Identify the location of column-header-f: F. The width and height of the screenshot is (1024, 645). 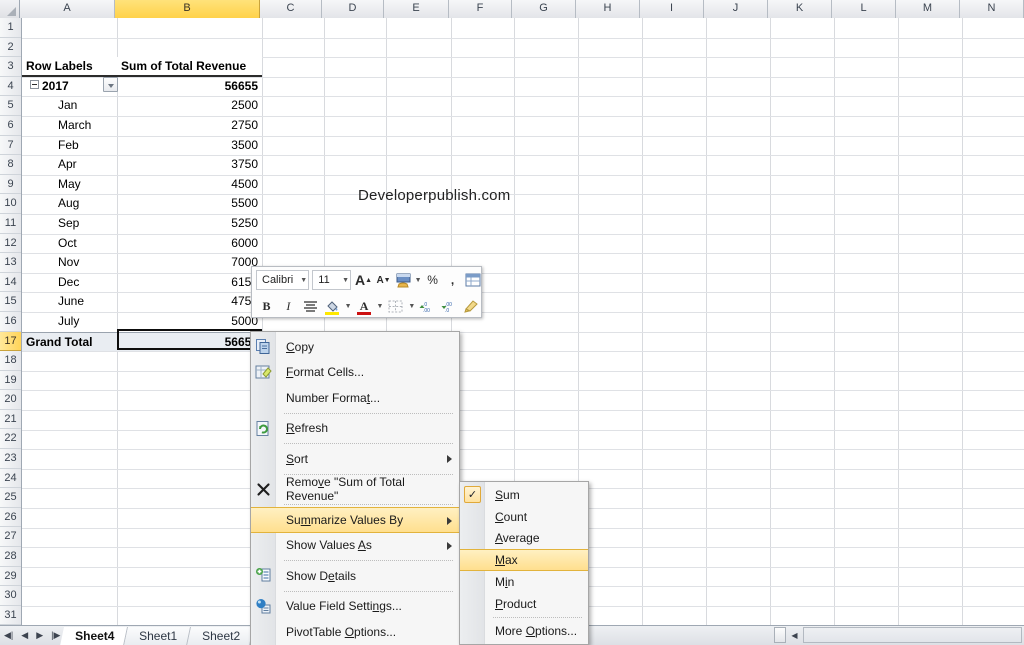
(480, 9).